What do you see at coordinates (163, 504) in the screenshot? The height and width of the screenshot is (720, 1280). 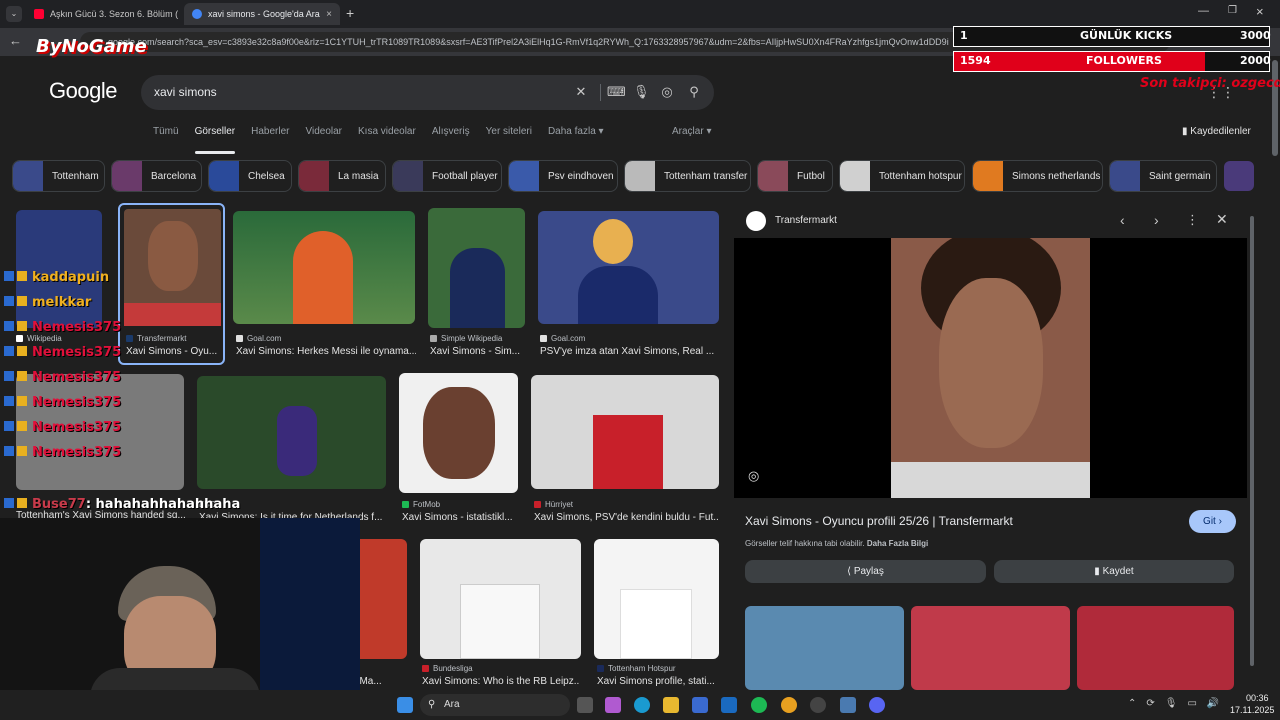 I see `chat-text: : hahahahhahahhaha` at bounding box center [163, 504].